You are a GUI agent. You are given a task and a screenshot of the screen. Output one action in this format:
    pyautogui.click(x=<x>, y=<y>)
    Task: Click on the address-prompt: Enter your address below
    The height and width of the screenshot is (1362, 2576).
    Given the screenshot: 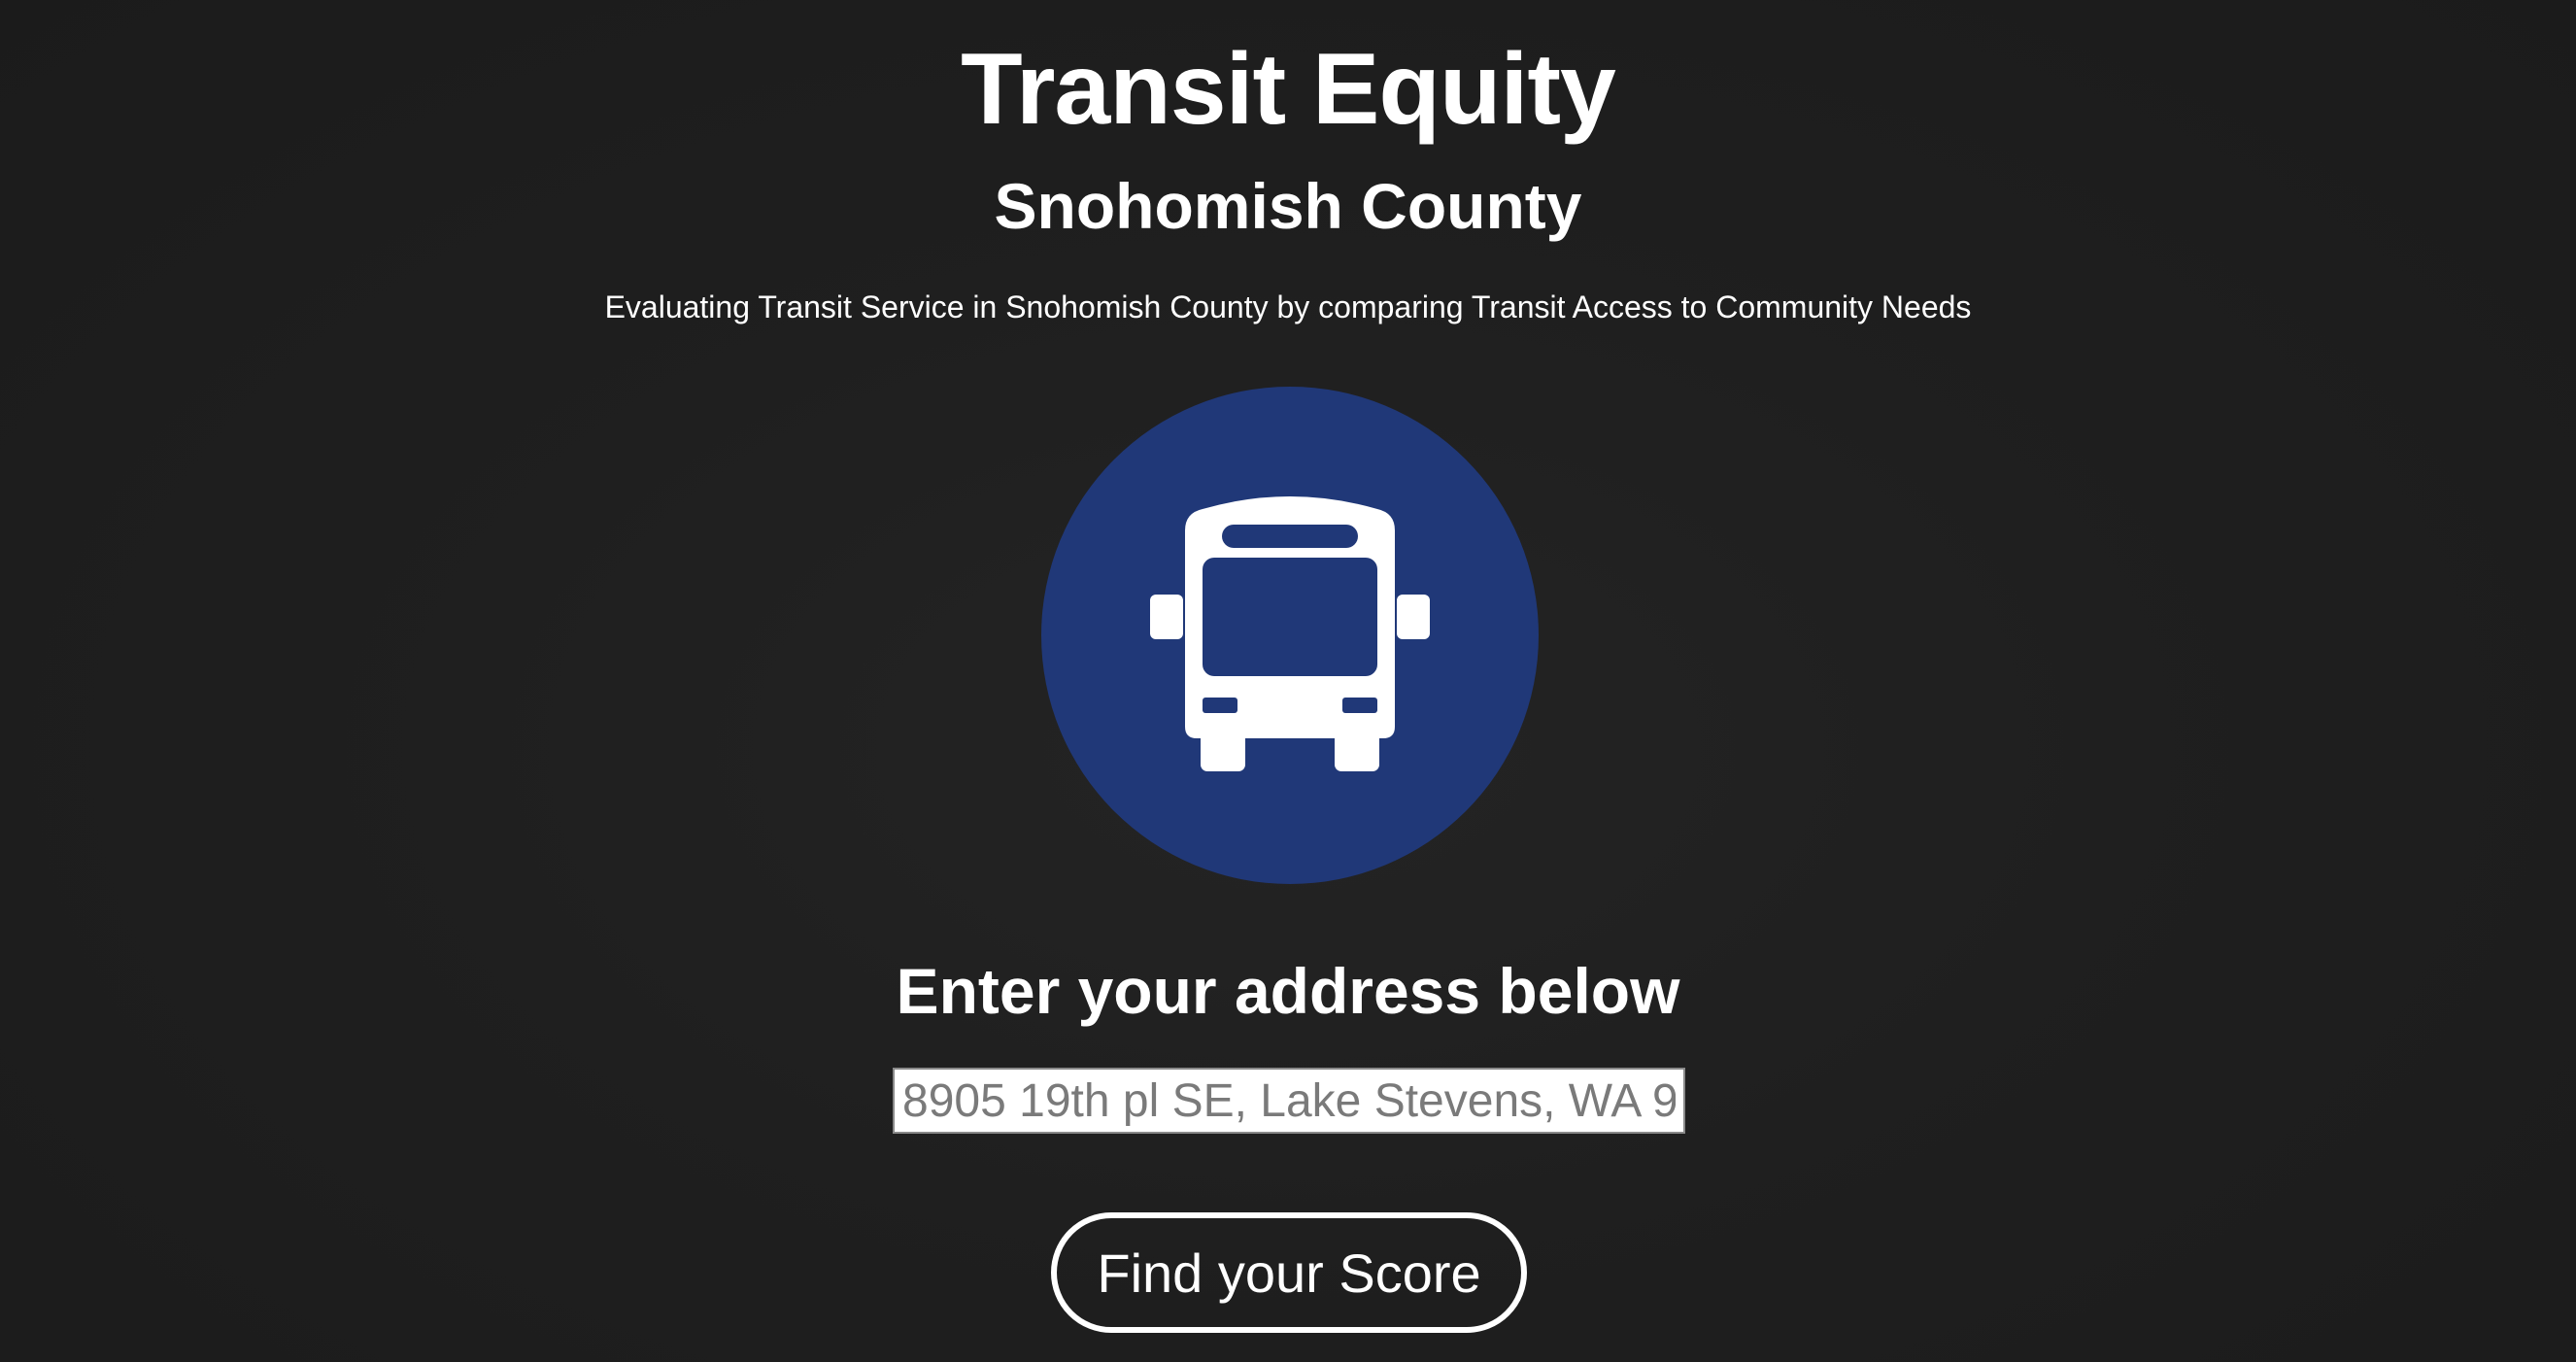 What is the action you would take?
    pyautogui.click(x=1288, y=991)
    